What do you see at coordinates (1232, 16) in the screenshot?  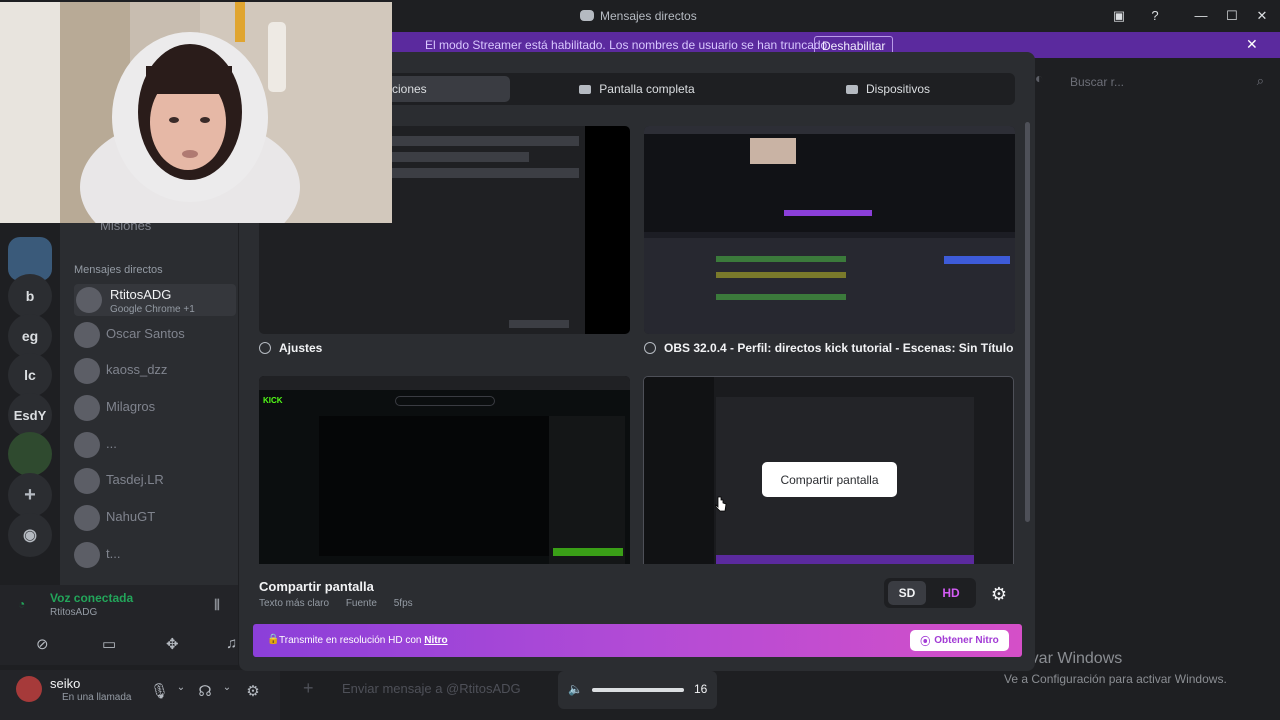 I see `maximize-button: ☐` at bounding box center [1232, 16].